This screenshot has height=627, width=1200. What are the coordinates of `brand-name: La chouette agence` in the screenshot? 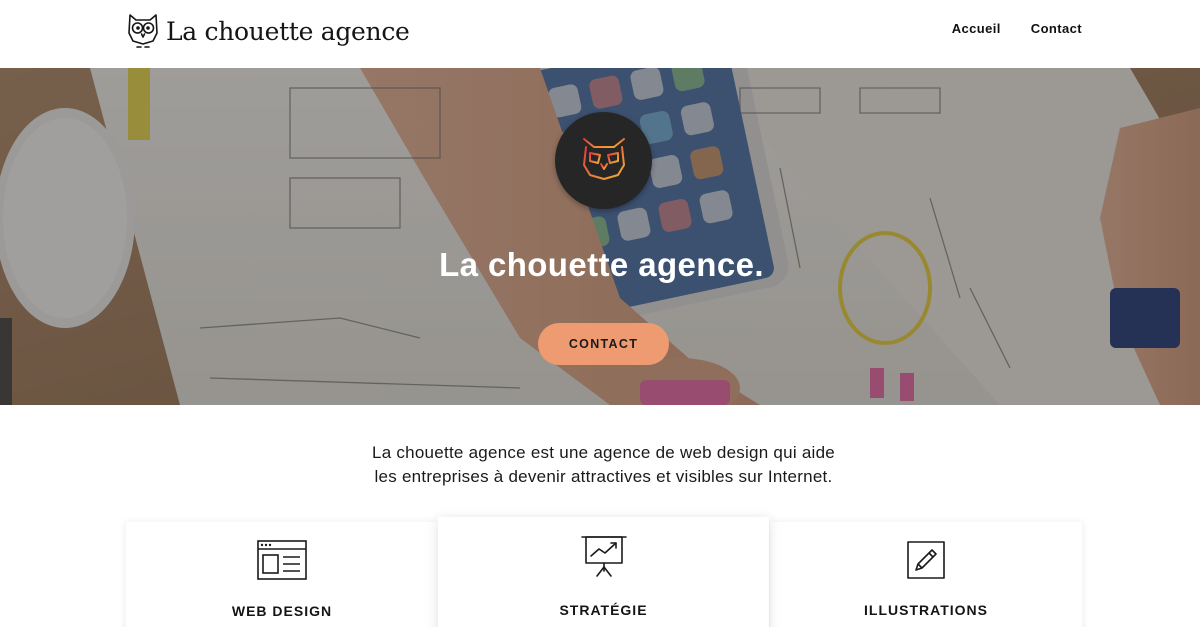 It's located at (288, 31).